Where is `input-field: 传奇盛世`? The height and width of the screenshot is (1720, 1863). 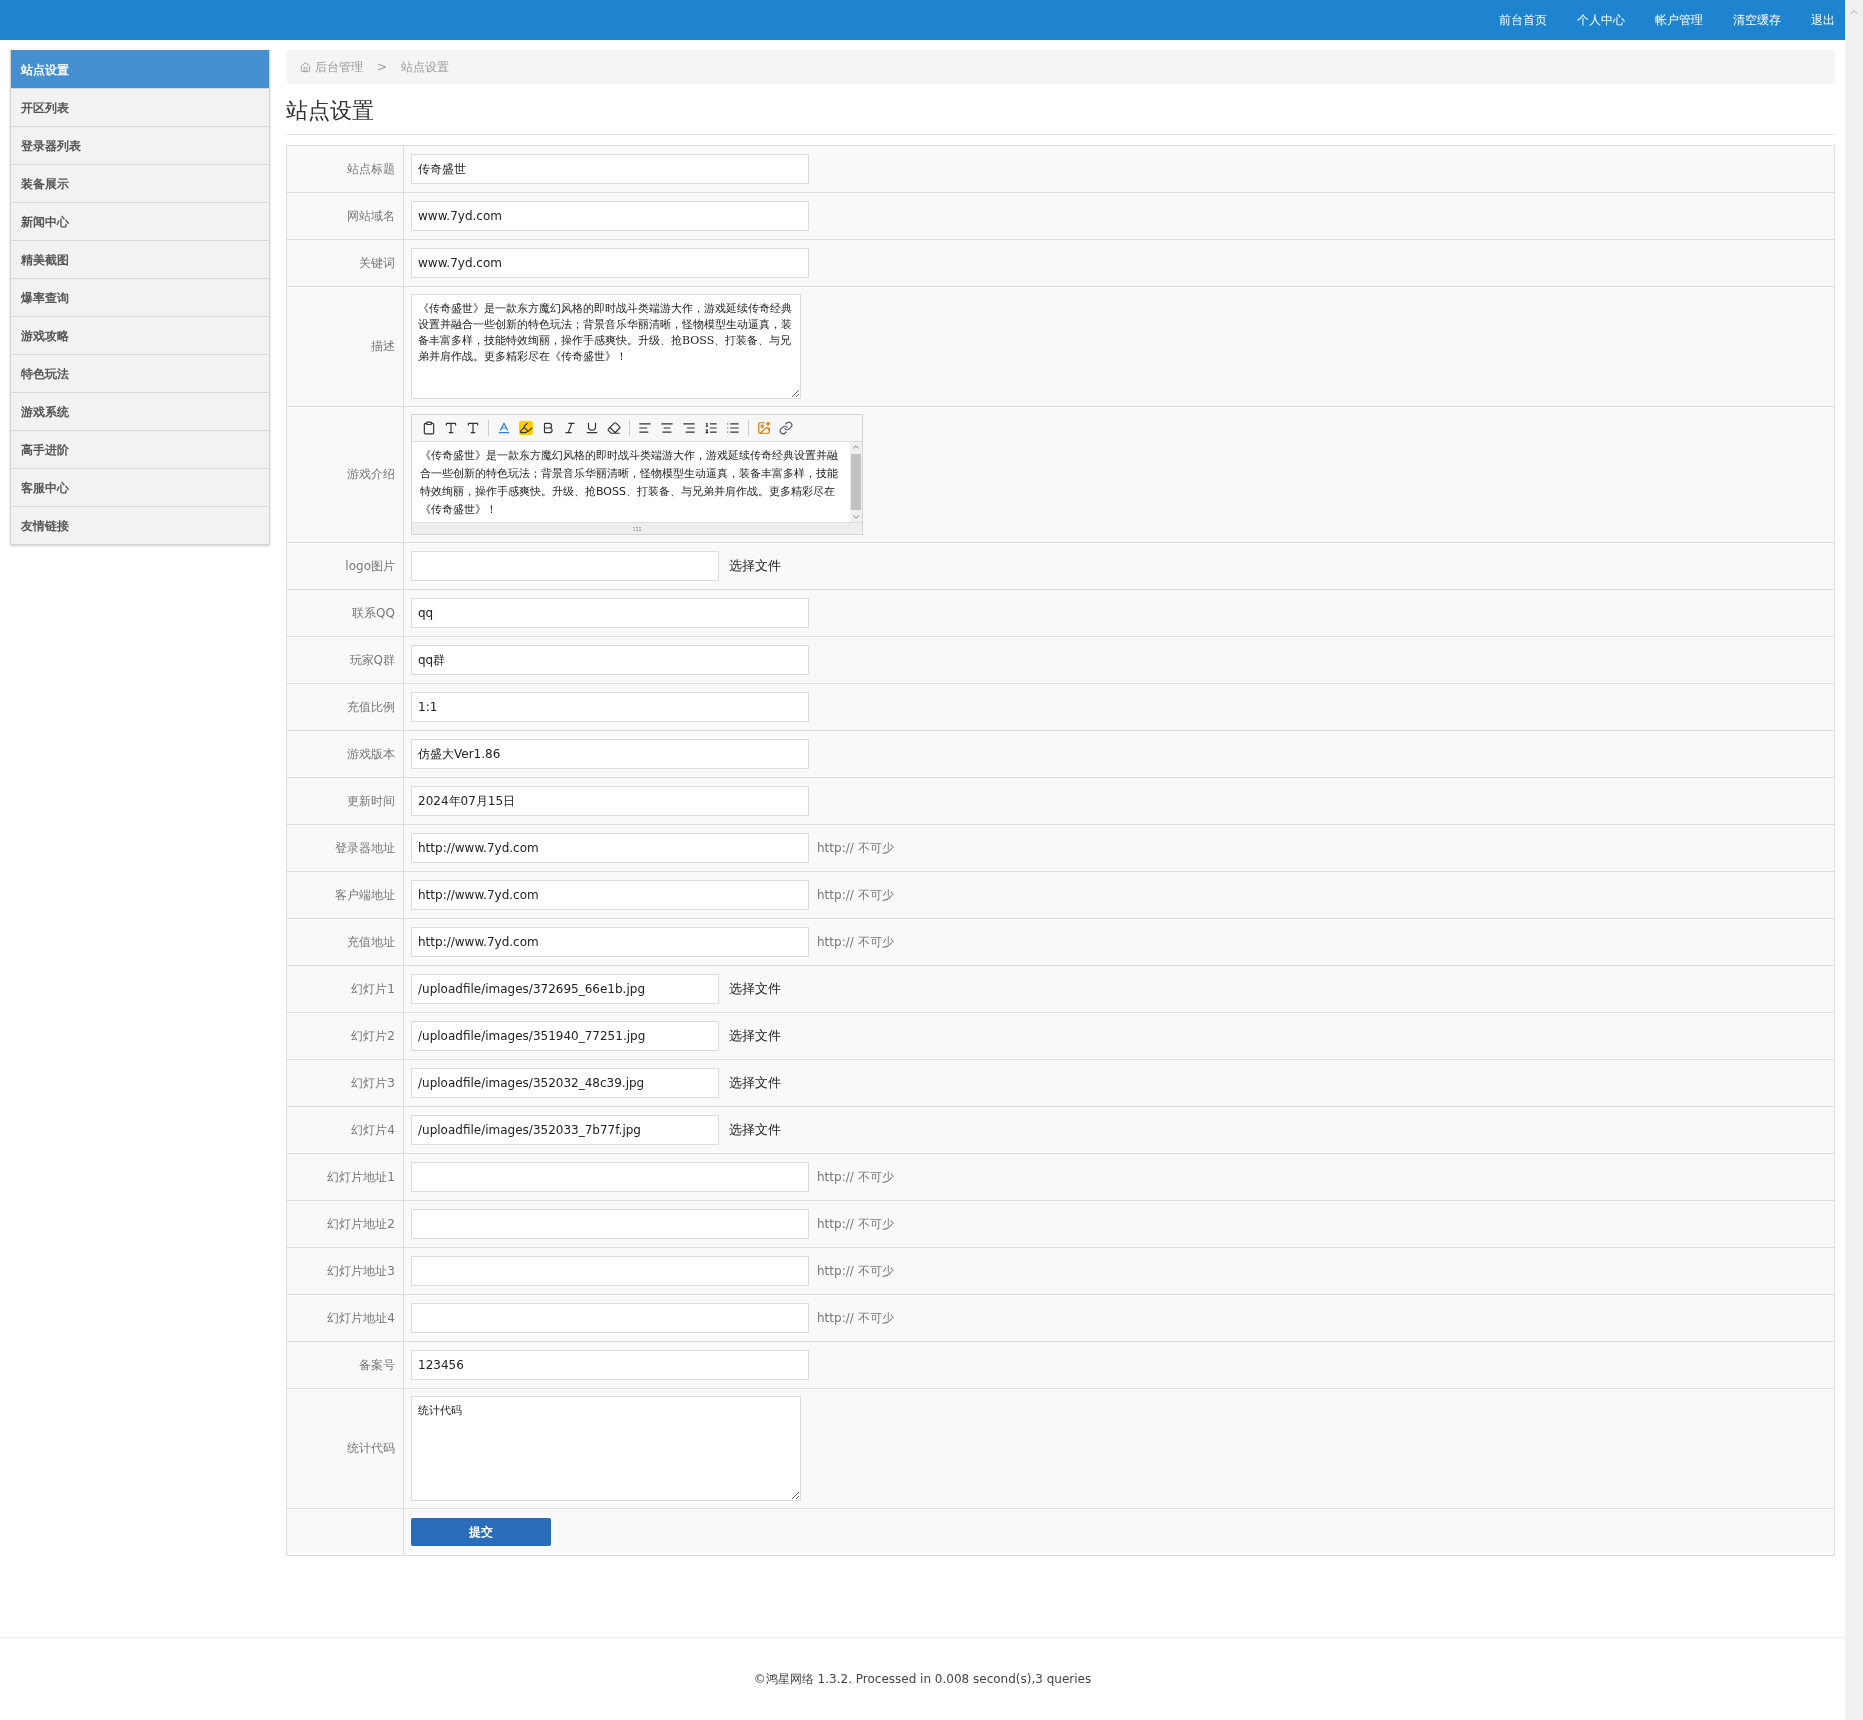 input-field: 传奇盛世 is located at coordinates (610, 169).